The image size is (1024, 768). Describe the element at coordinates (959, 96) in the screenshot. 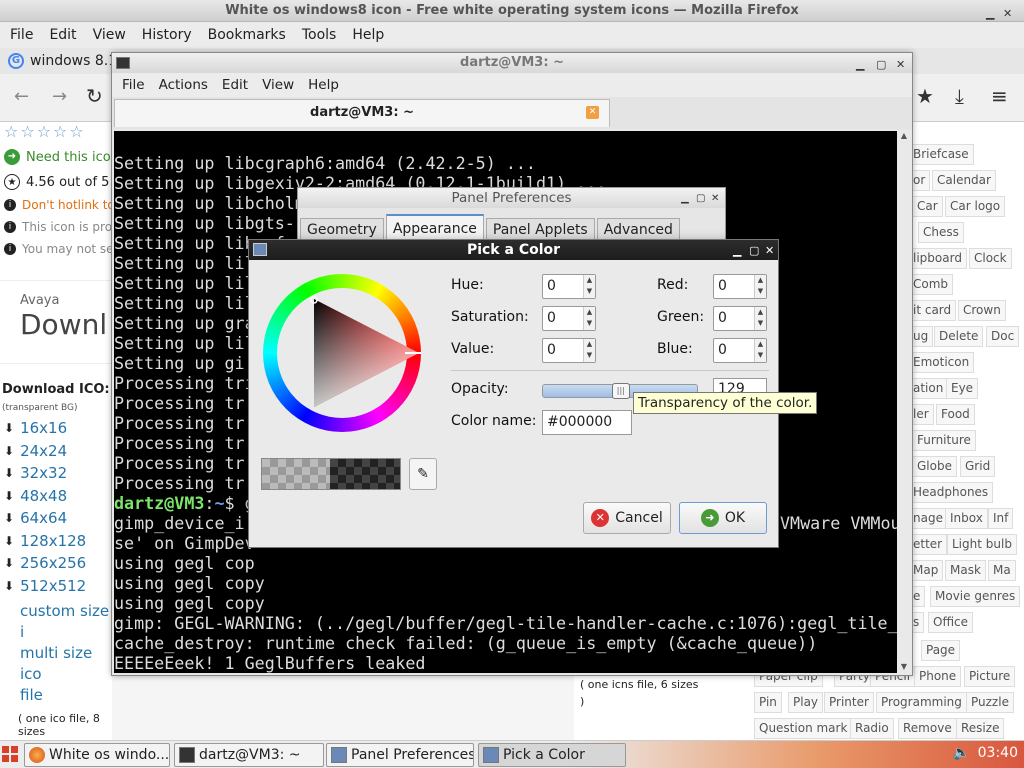

I see `downloads-icon: ⤓` at that location.